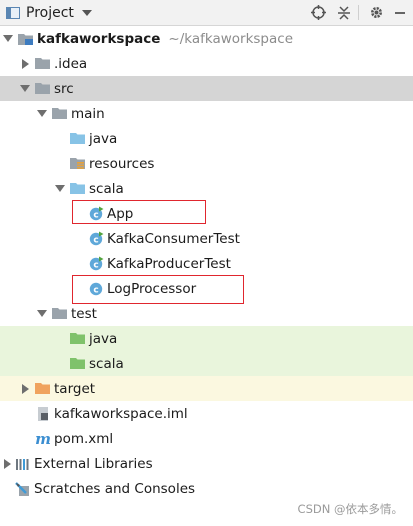 The image size is (413, 526). What do you see at coordinates (43, 414) in the screenshot?
I see `iml-file-icon` at bounding box center [43, 414].